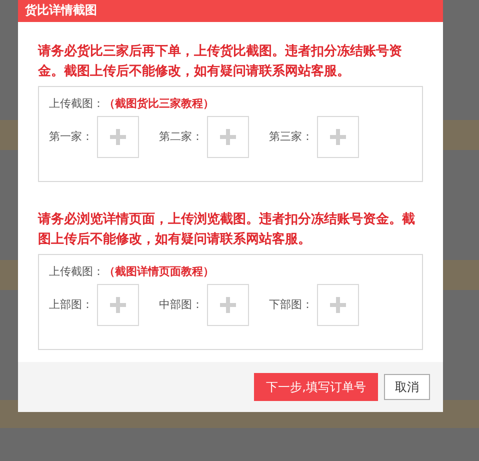 This screenshot has height=461, width=479. What do you see at coordinates (227, 229) in the screenshot?
I see `notice-text: 请务必浏览详情页面，上传浏览截图。违者扣分冻结账号资金。截图上传后不能修改，如有疑问请联系网站客服。` at bounding box center [227, 229].